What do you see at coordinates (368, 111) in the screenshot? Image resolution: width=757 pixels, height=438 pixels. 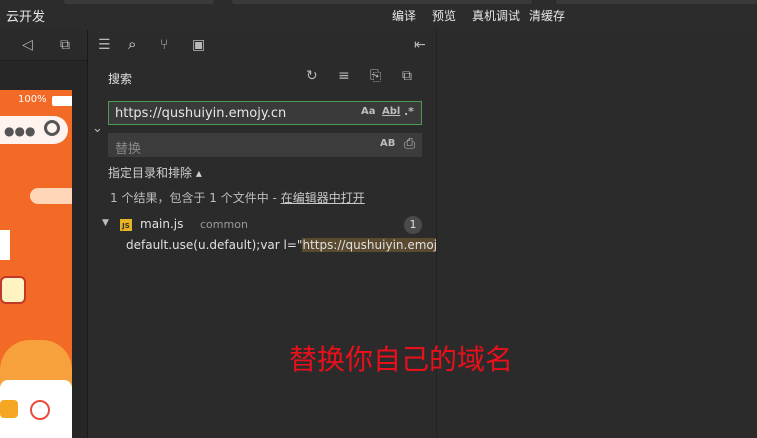 I see `match-case-icon: Aa` at bounding box center [368, 111].